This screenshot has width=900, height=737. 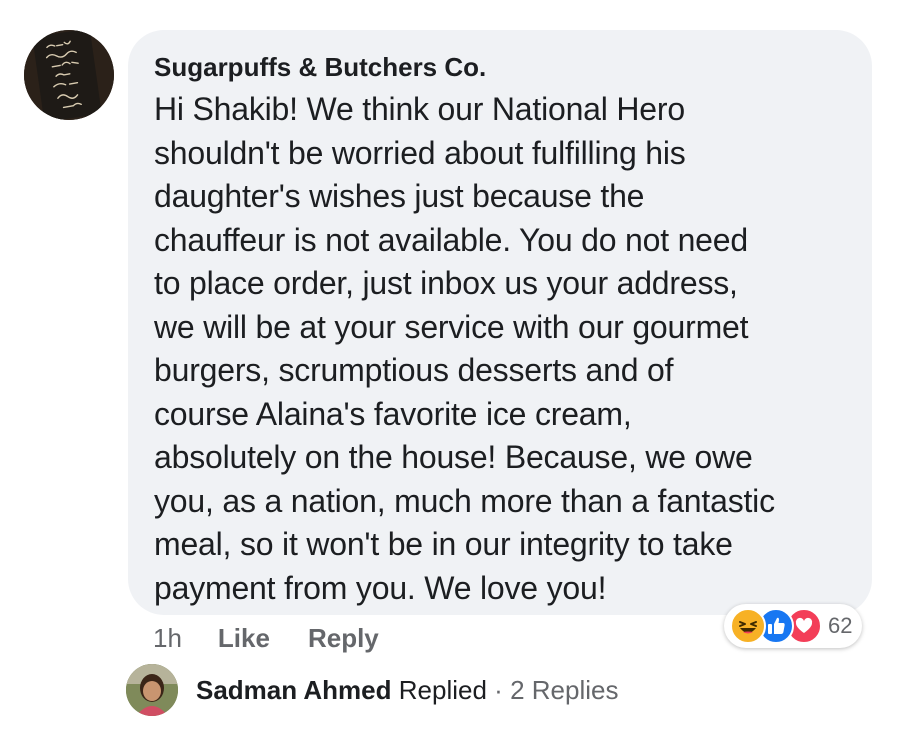 I want to click on commenter-avatar, so click(x=69, y=75).